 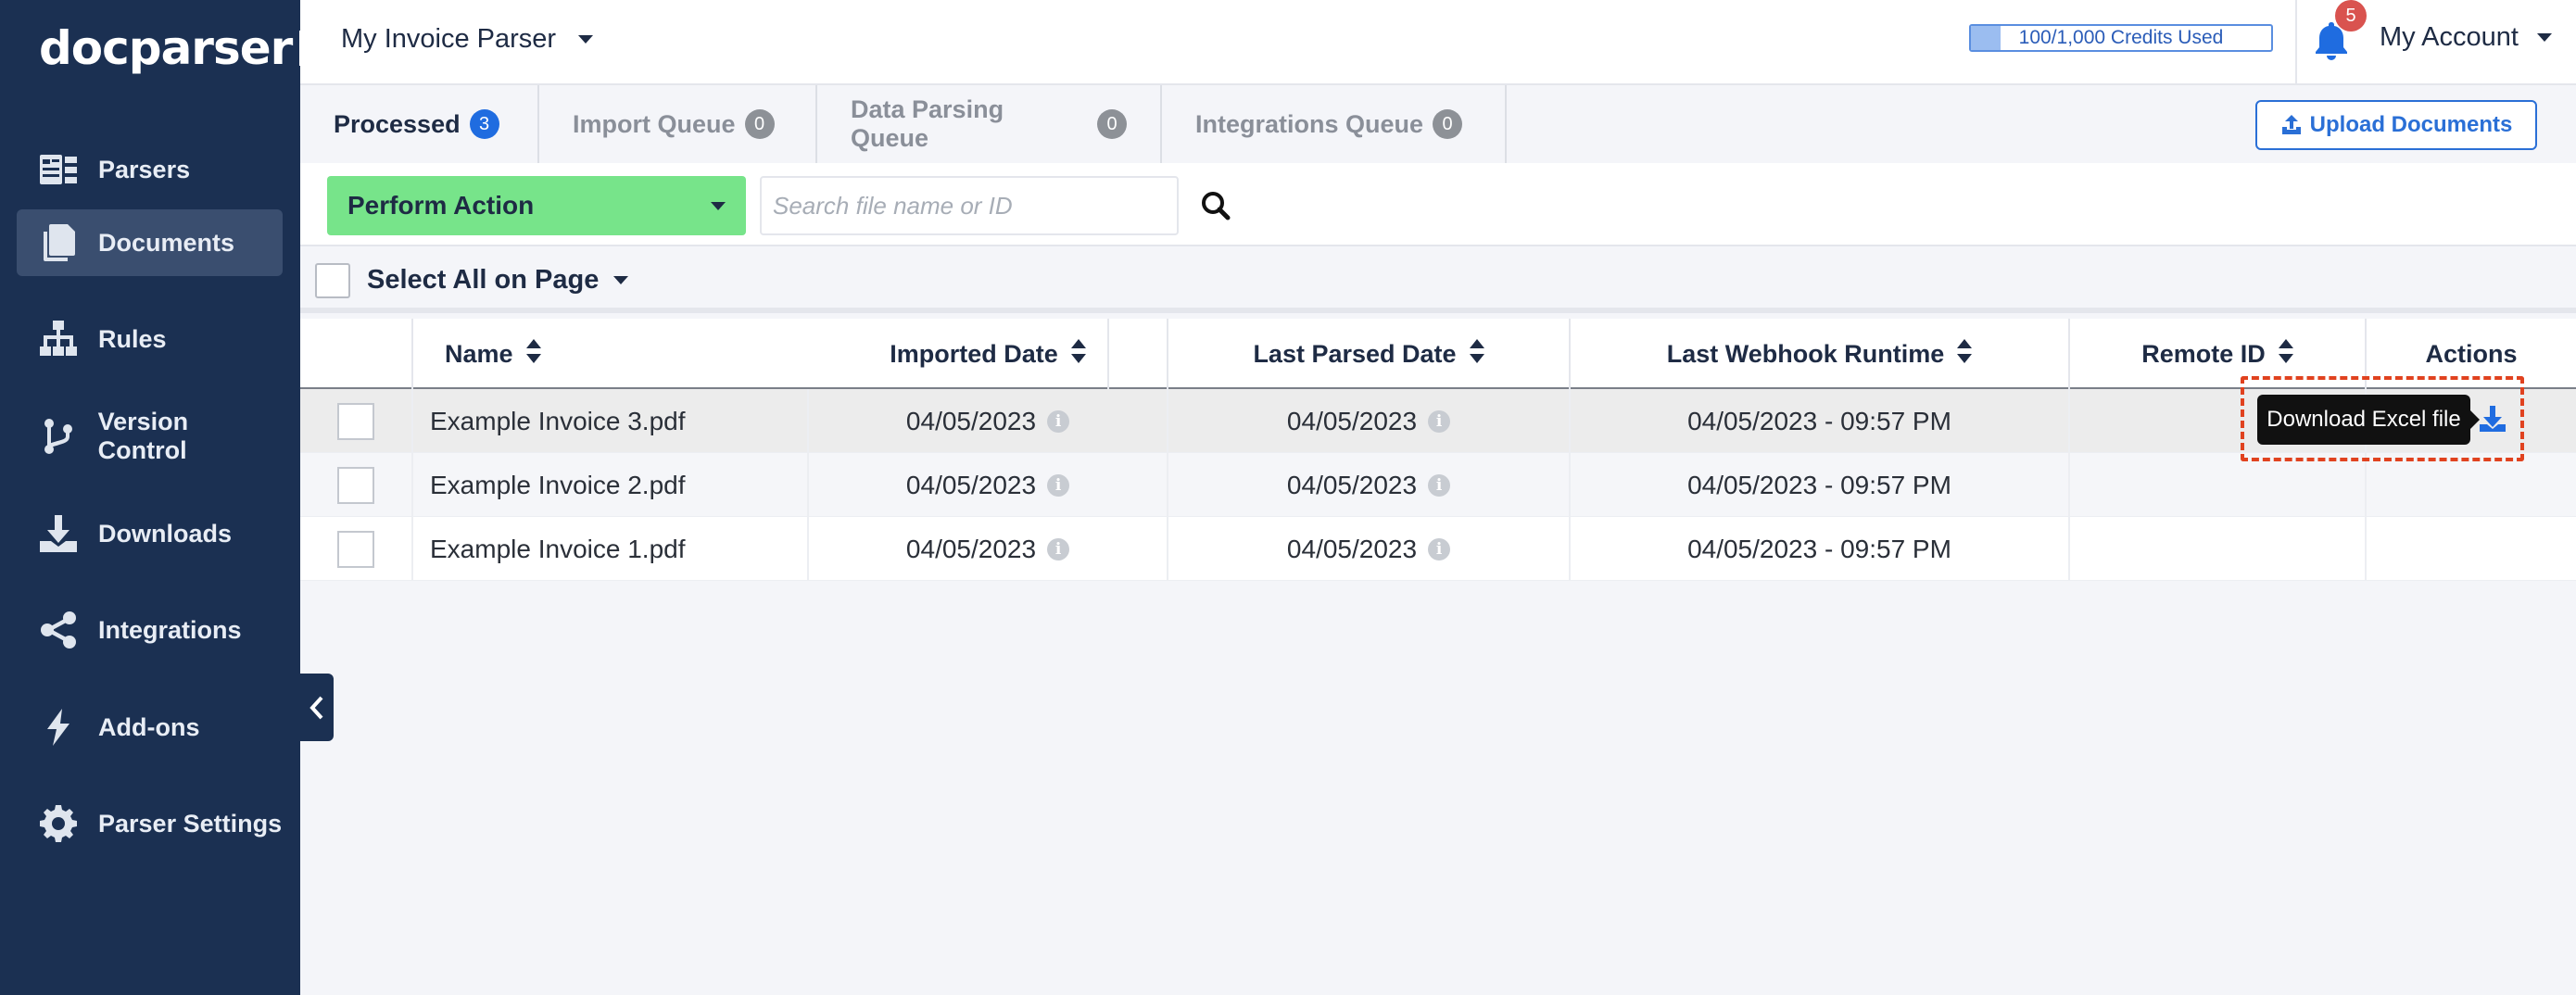 What do you see at coordinates (1438, 280) in the screenshot?
I see `select-all-row: Select All on Page` at bounding box center [1438, 280].